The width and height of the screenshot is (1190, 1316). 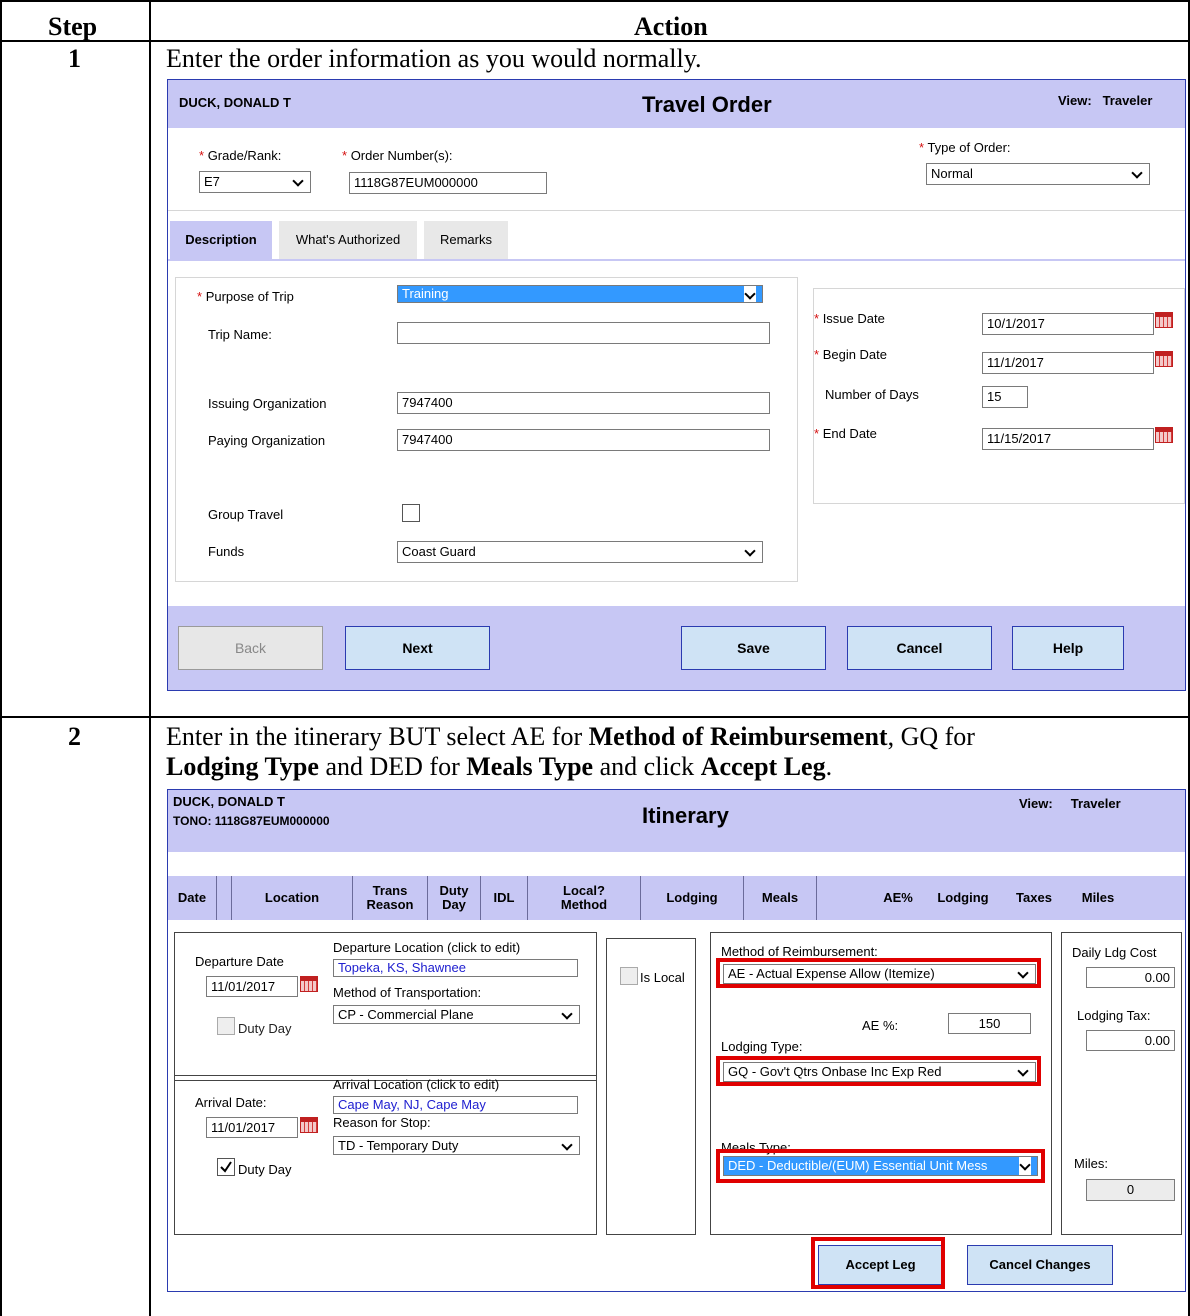 What do you see at coordinates (763, 766) in the screenshot?
I see `step-2-term-accept-leg: Accept Leg` at bounding box center [763, 766].